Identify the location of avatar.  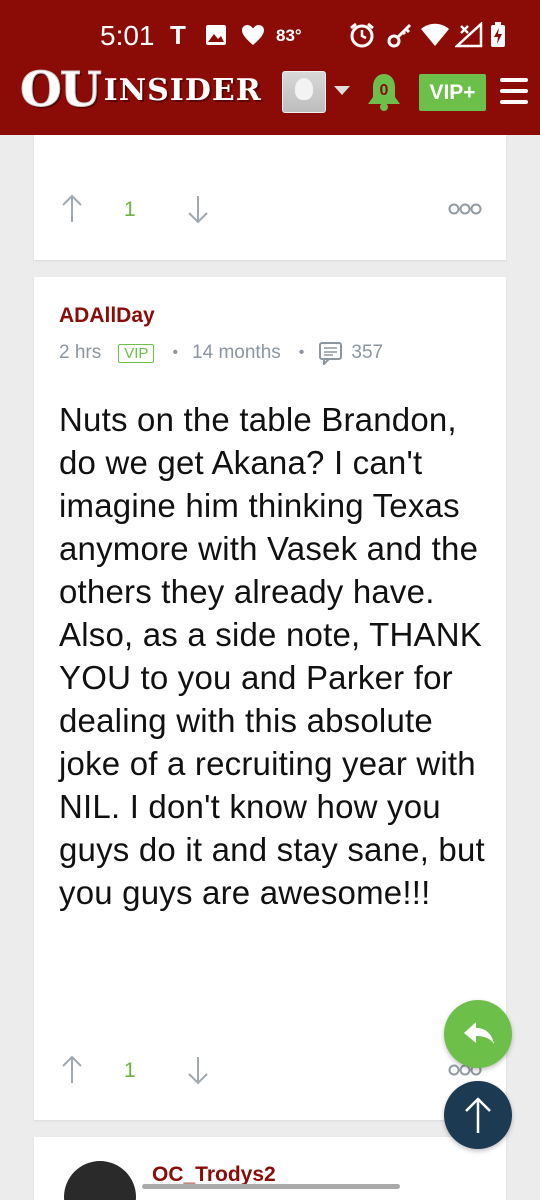
(100, 1180).